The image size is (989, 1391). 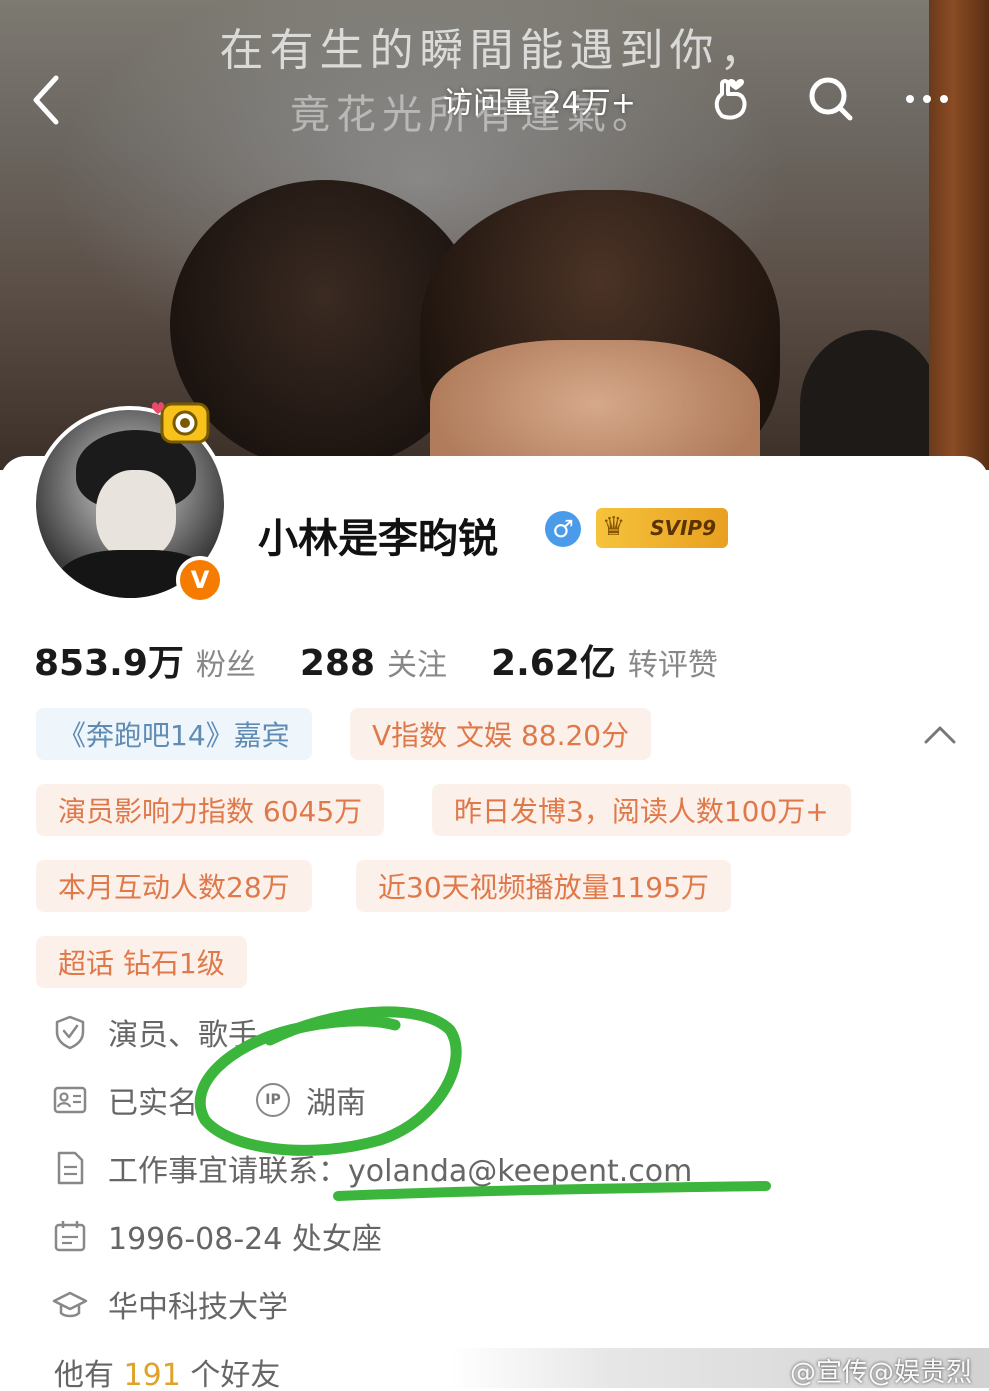 I want to click on followers-label: 粉丝, so click(x=226, y=662).